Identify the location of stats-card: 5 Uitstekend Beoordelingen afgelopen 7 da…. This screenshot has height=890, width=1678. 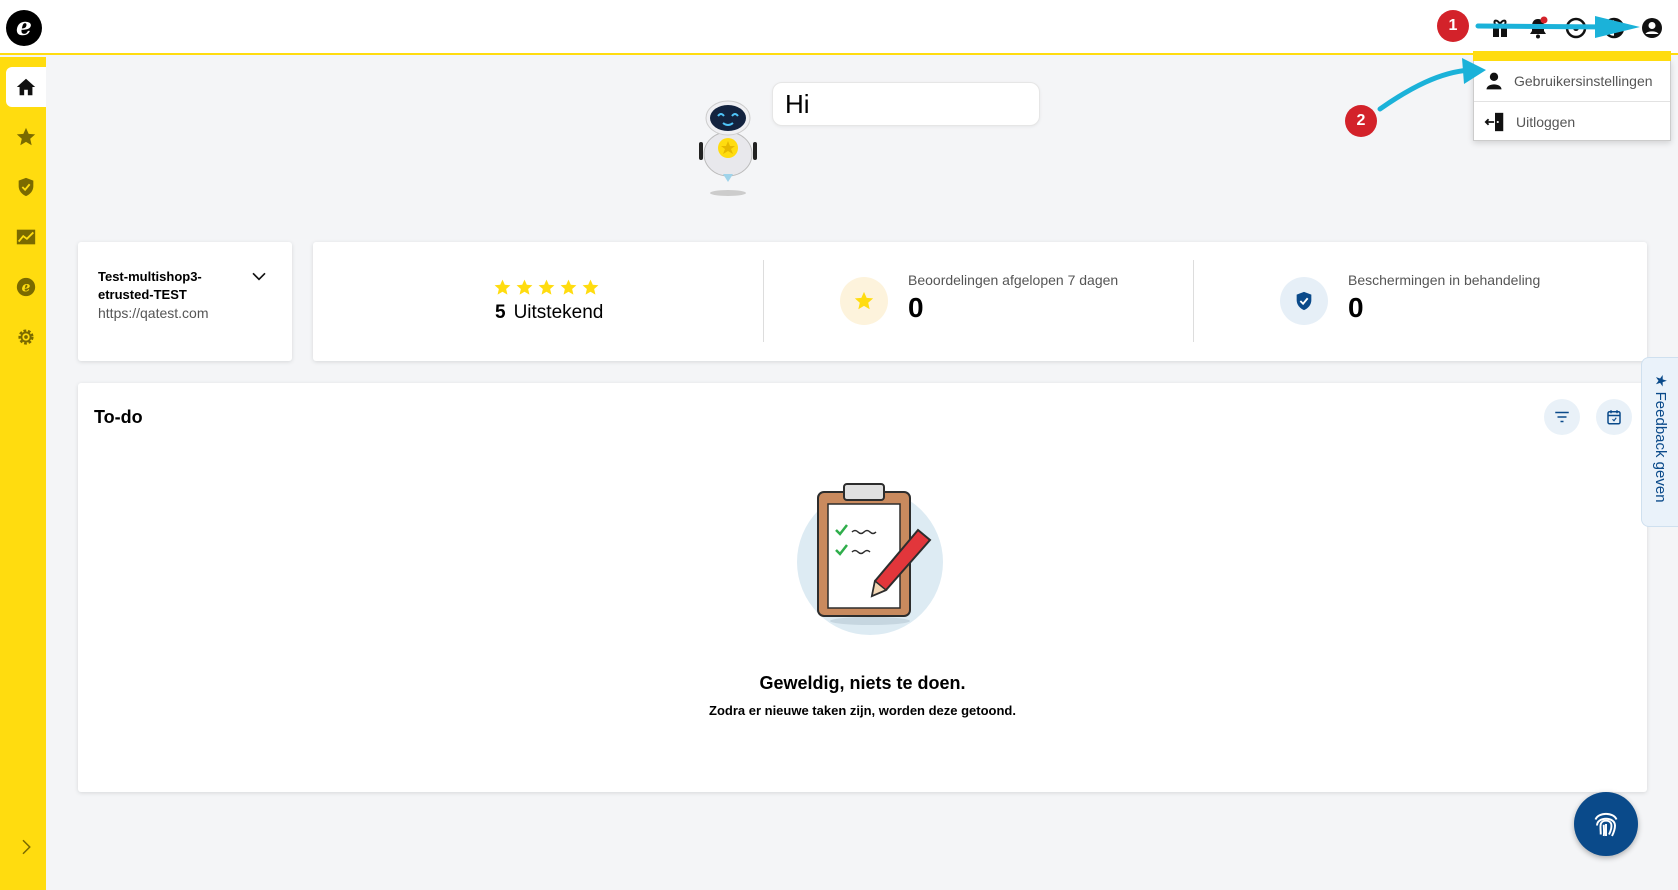
(980, 301).